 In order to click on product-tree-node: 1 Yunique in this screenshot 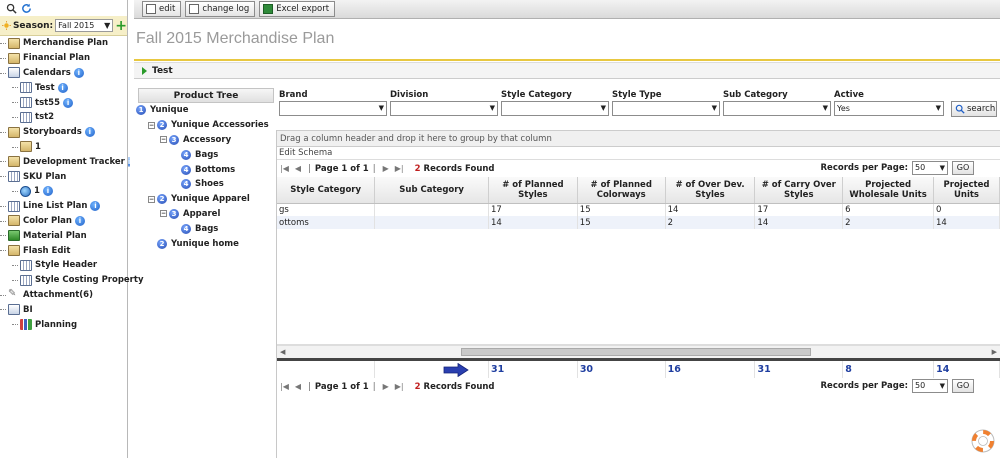, I will do `click(204, 110)`.